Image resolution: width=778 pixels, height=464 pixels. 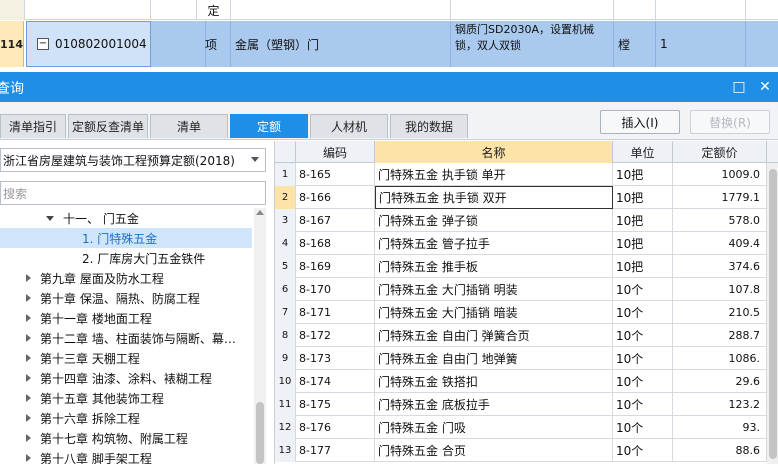 What do you see at coordinates (341, 44) in the screenshot?
I see `name-cell-selected: 金属（塑钢）门` at bounding box center [341, 44].